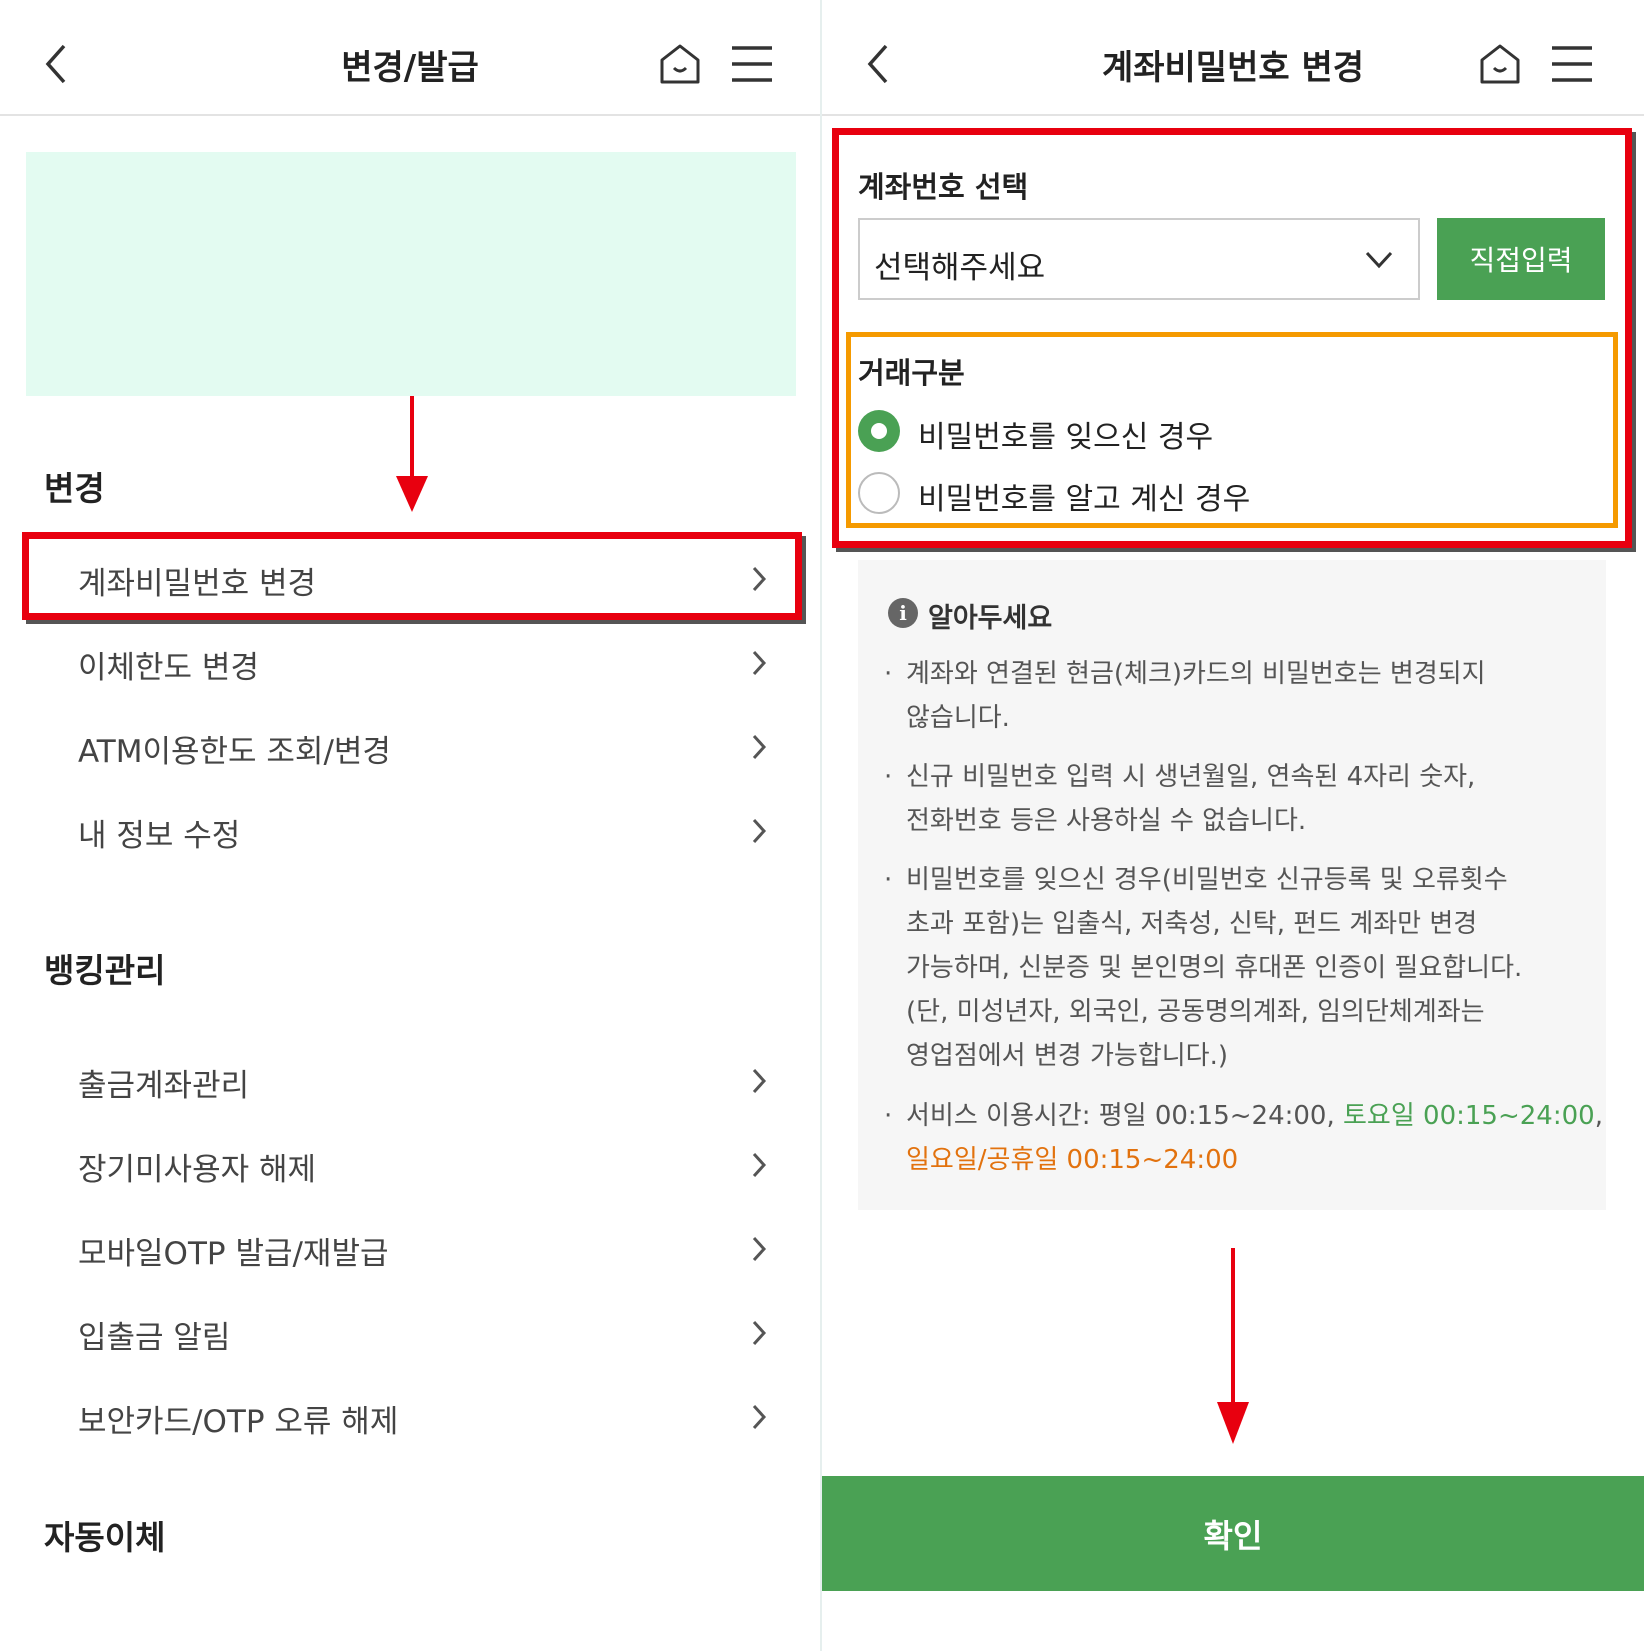  What do you see at coordinates (1106, 821) in the screenshot?
I see `notice-line: 전화번호 등은 사용하실 수 없습니다.` at bounding box center [1106, 821].